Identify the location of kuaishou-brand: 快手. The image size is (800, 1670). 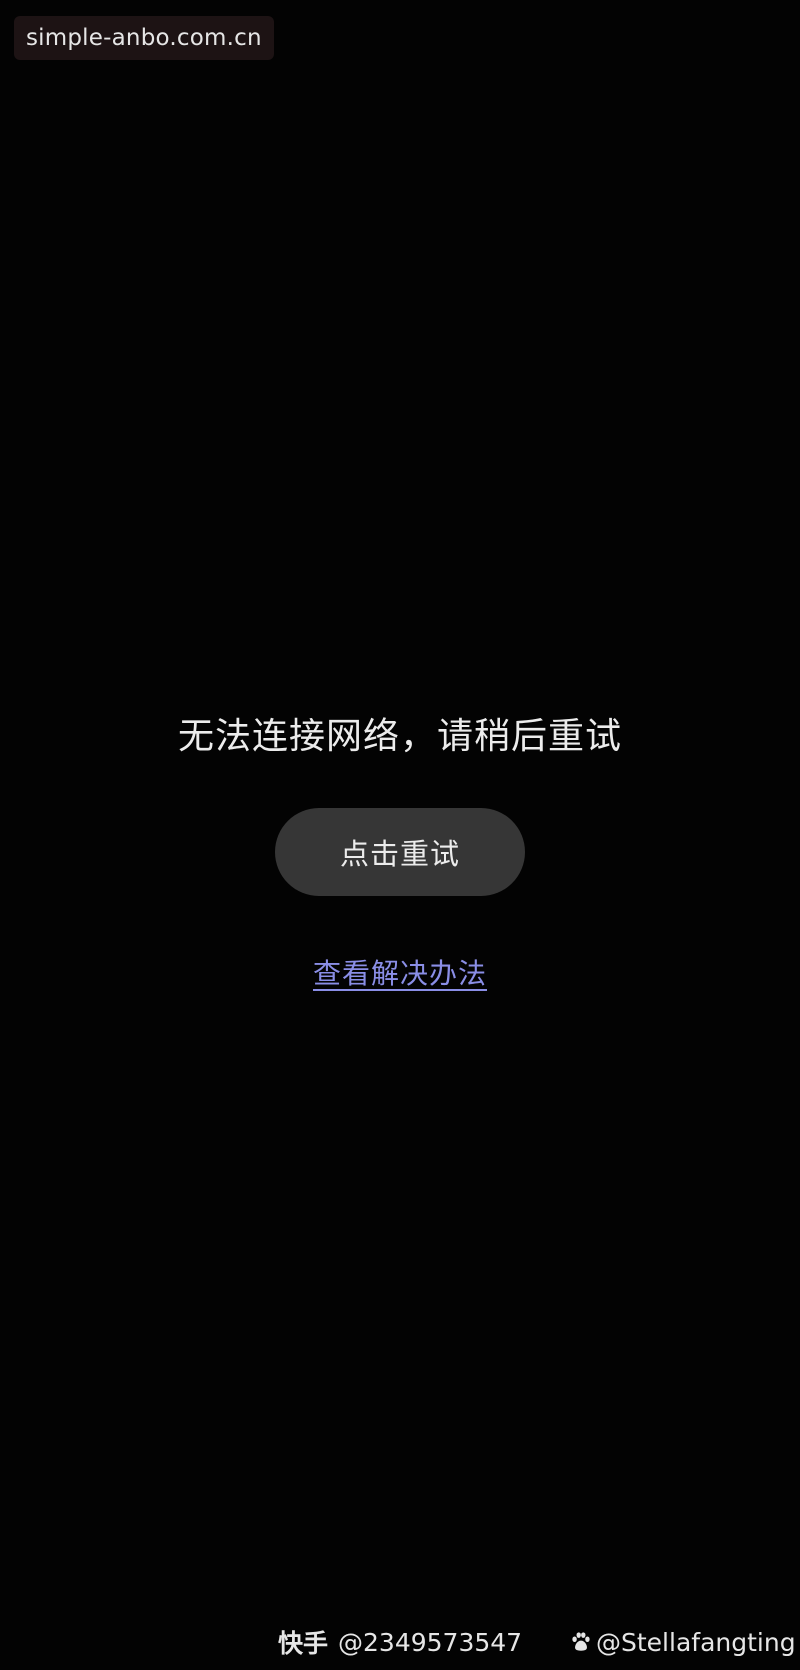
(303, 1643).